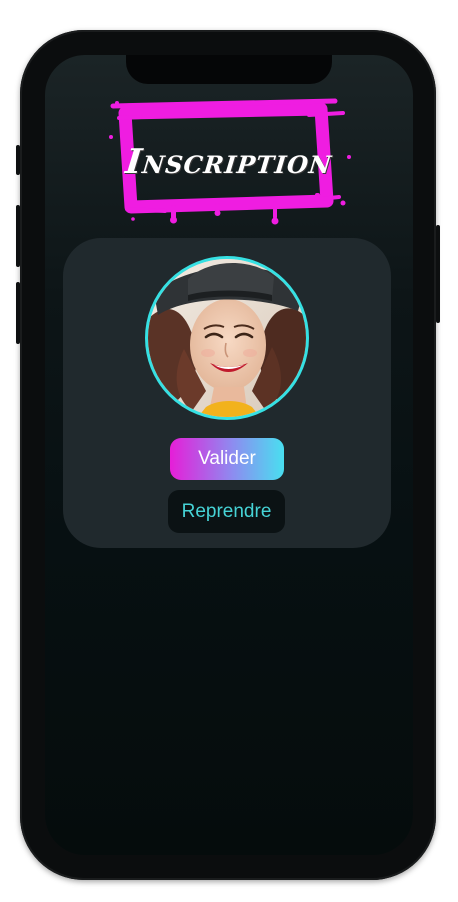  I want to click on portrait-photo-icon, so click(227, 338).